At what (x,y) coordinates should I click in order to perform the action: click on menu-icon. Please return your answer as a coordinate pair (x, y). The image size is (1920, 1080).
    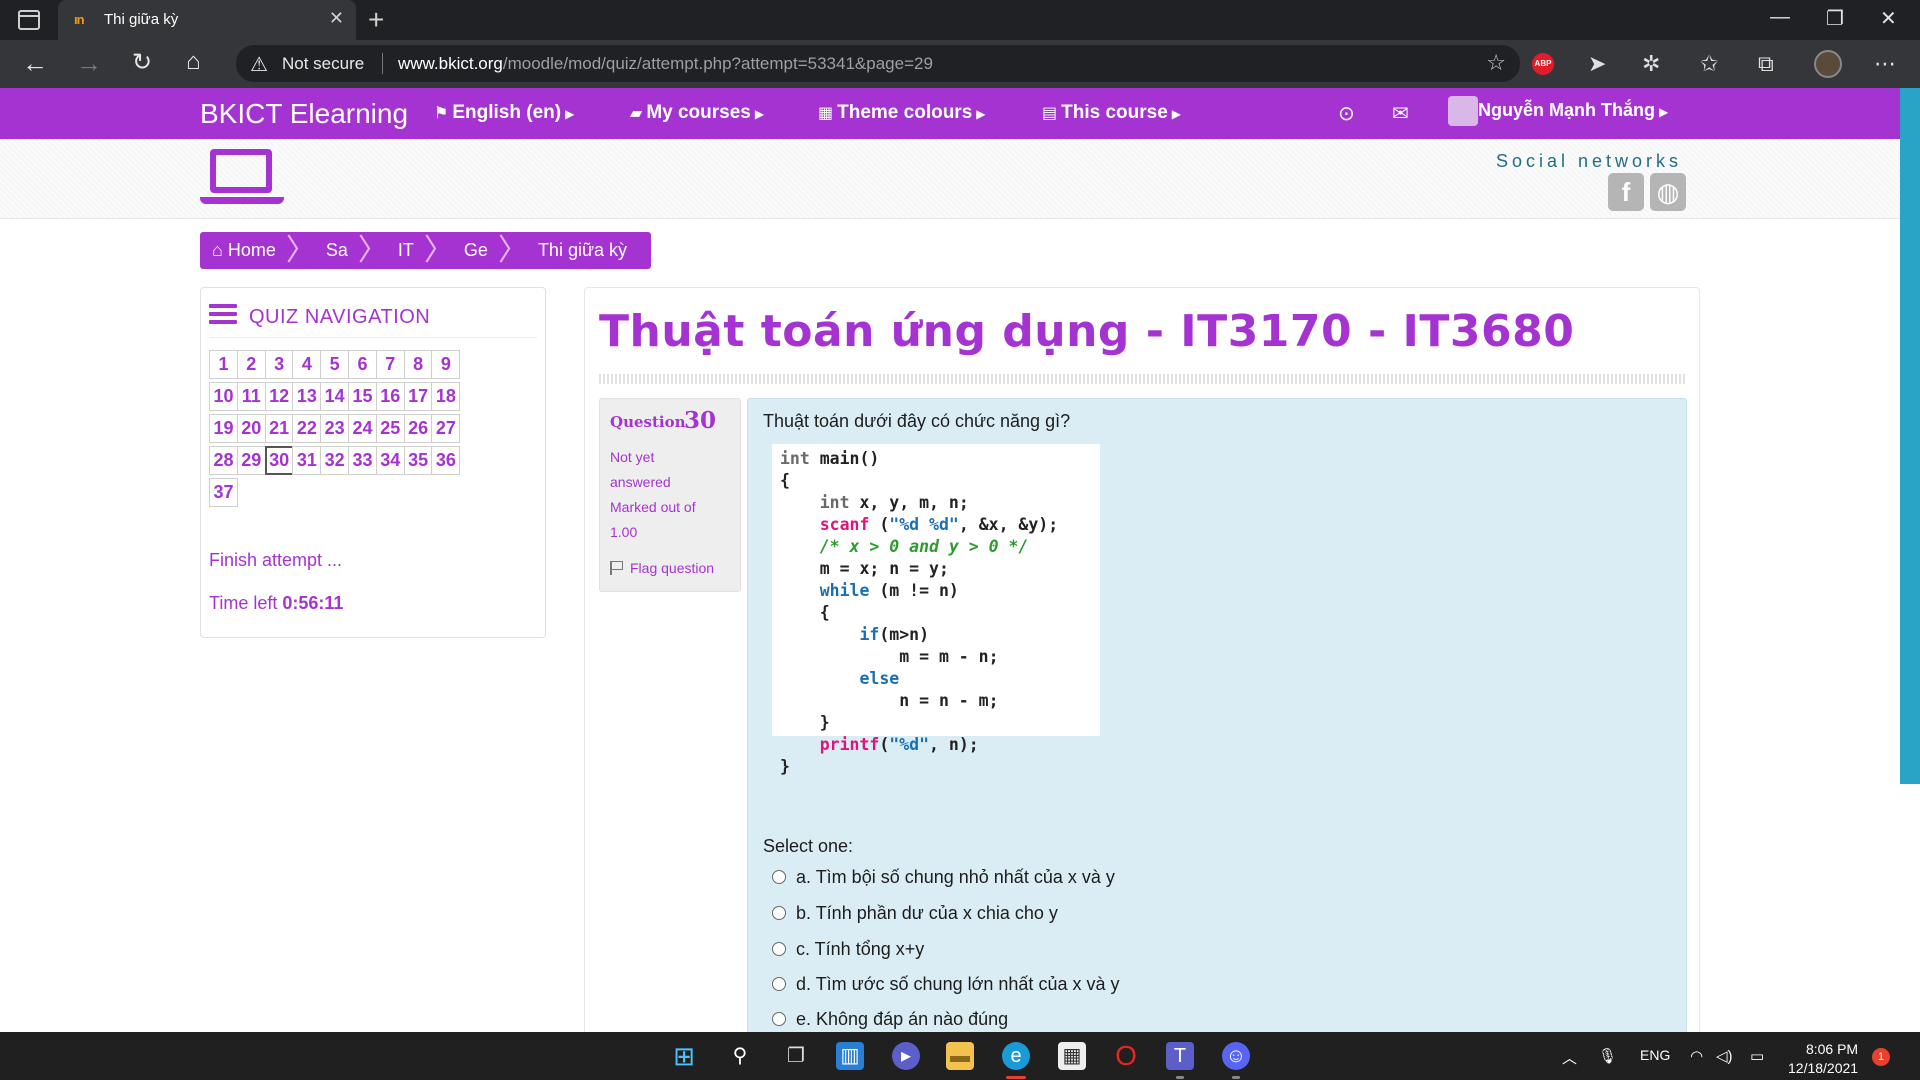
    Looking at the image, I should click on (223, 316).